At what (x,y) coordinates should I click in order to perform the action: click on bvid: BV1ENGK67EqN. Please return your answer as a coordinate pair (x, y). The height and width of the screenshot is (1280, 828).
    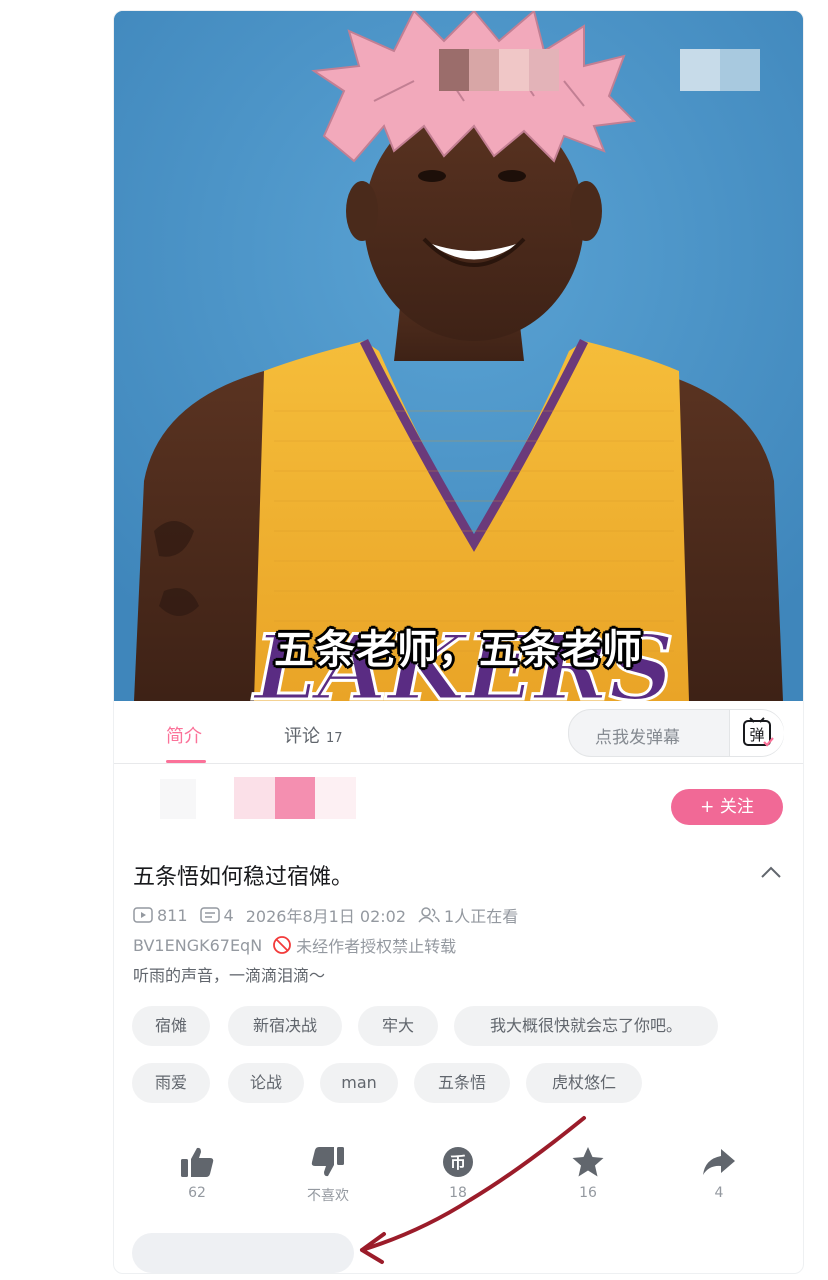
    Looking at the image, I should click on (198, 945).